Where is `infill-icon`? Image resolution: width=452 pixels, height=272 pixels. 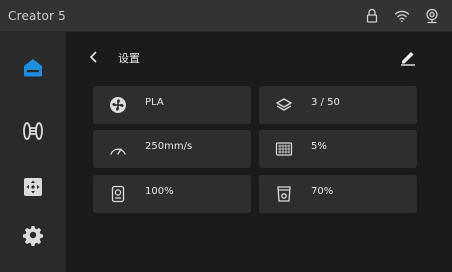 infill-icon is located at coordinates (284, 149).